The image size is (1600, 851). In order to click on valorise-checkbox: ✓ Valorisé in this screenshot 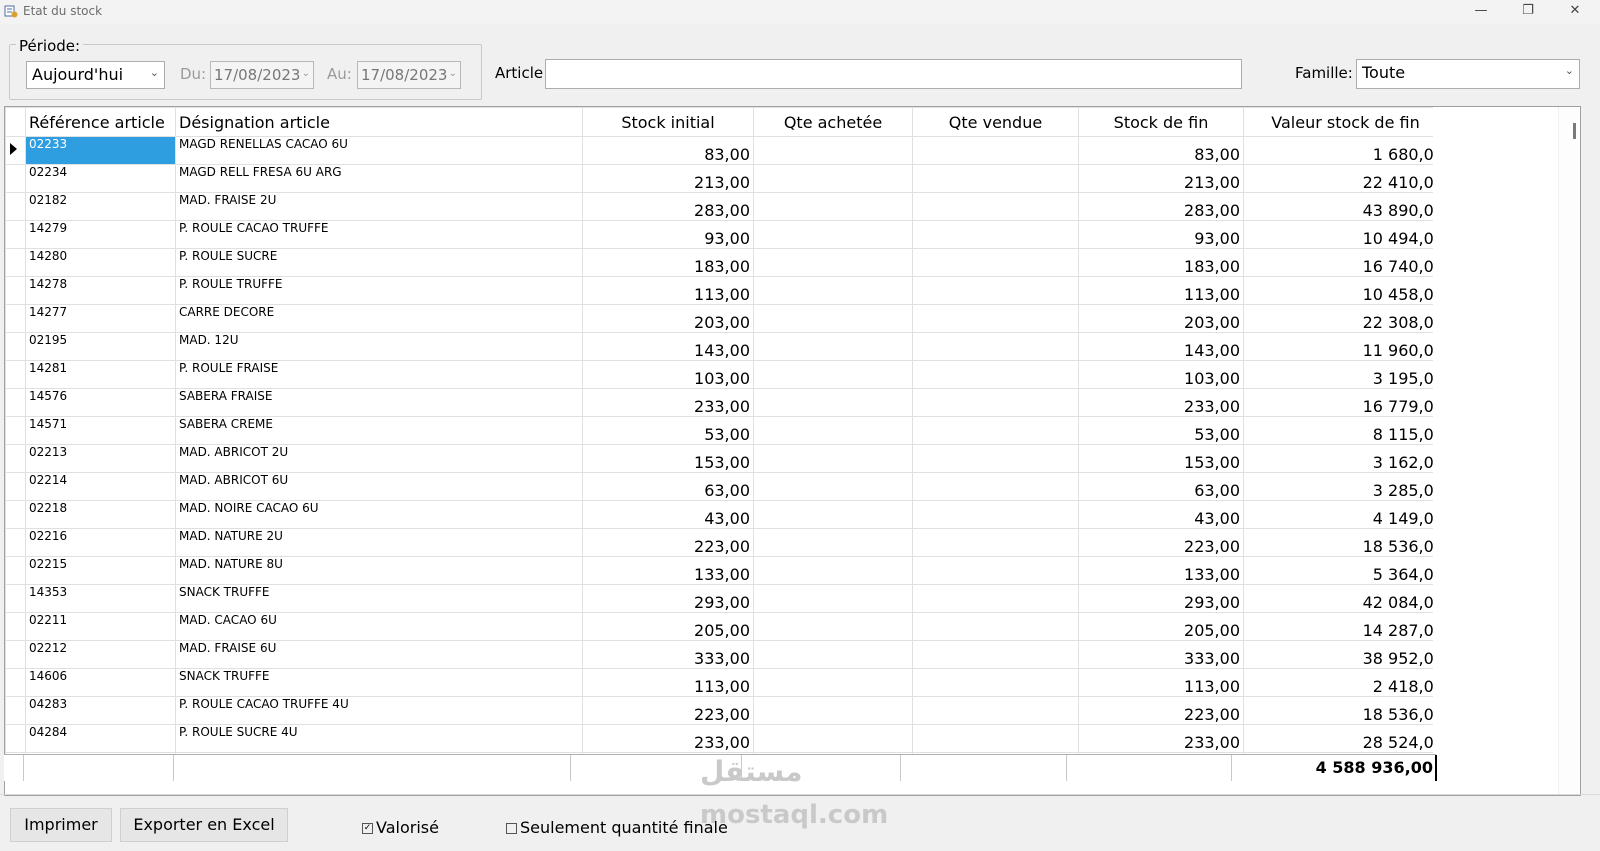, I will do `click(400, 827)`.